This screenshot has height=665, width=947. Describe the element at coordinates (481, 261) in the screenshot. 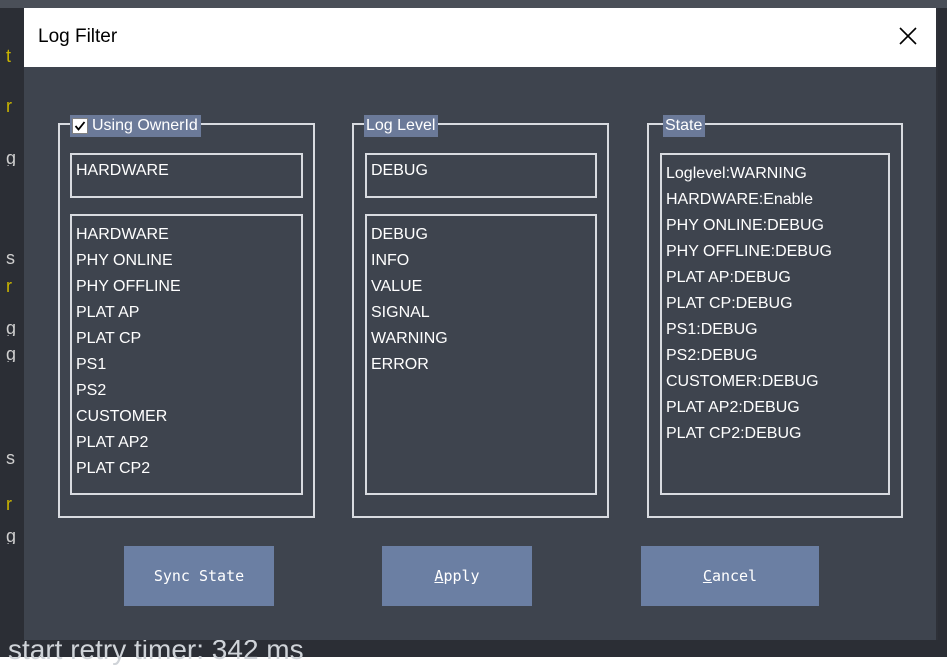

I see `level-list-item: INFO` at that location.